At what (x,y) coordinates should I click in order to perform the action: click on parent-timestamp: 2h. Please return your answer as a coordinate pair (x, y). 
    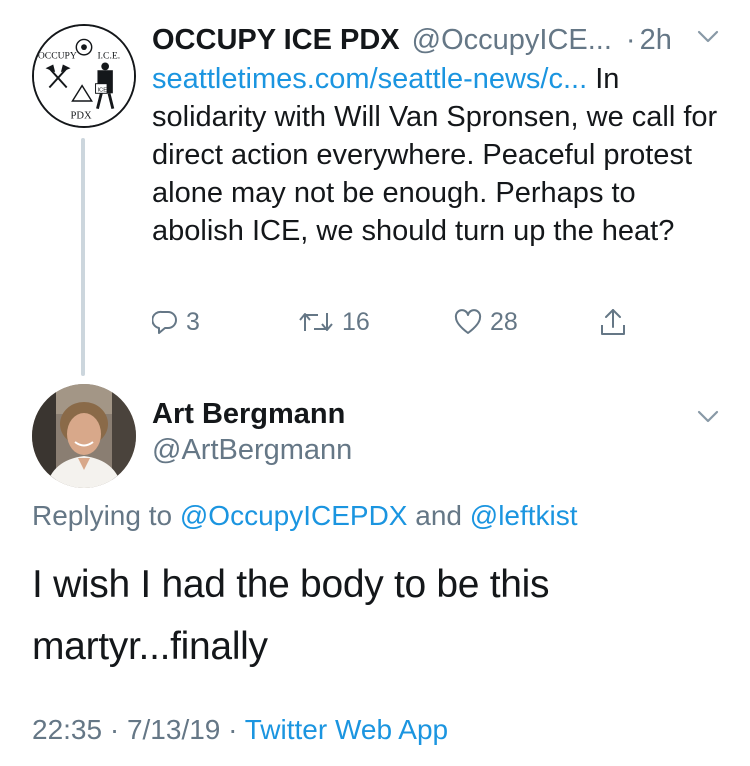
    Looking at the image, I should click on (656, 40).